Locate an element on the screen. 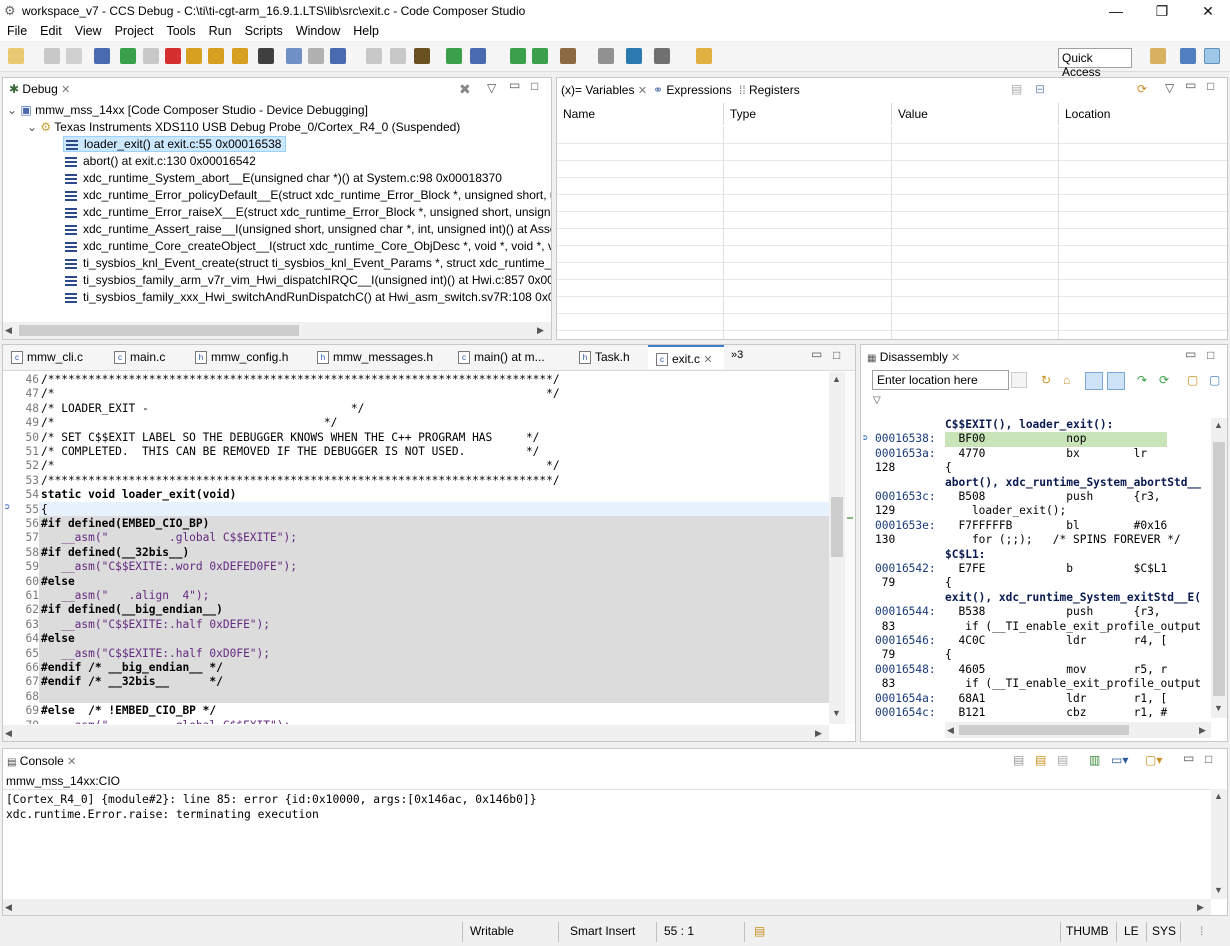 The width and height of the screenshot is (1230, 946). settings-icon is located at coordinates (662, 56).